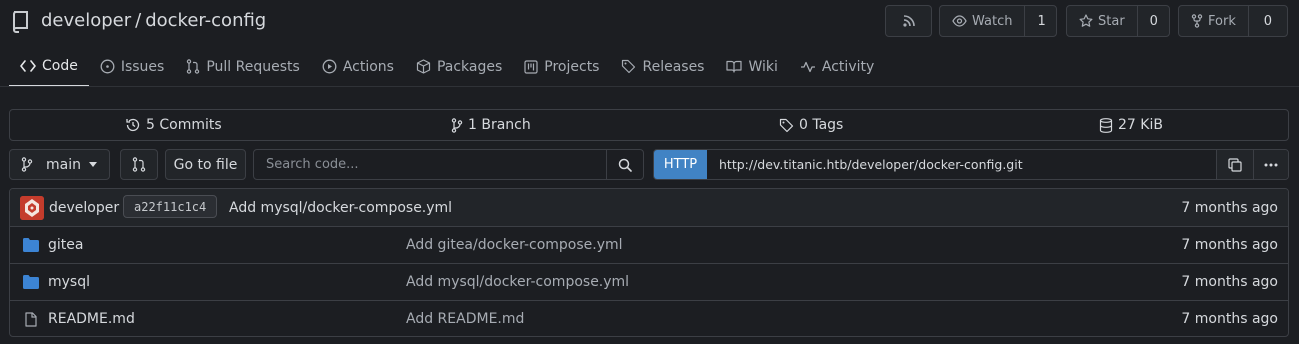 The width and height of the screenshot is (1299, 344). What do you see at coordinates (1086, 21) in the screenshot?
I see `star-icon` at bounding box center [1086, 21].